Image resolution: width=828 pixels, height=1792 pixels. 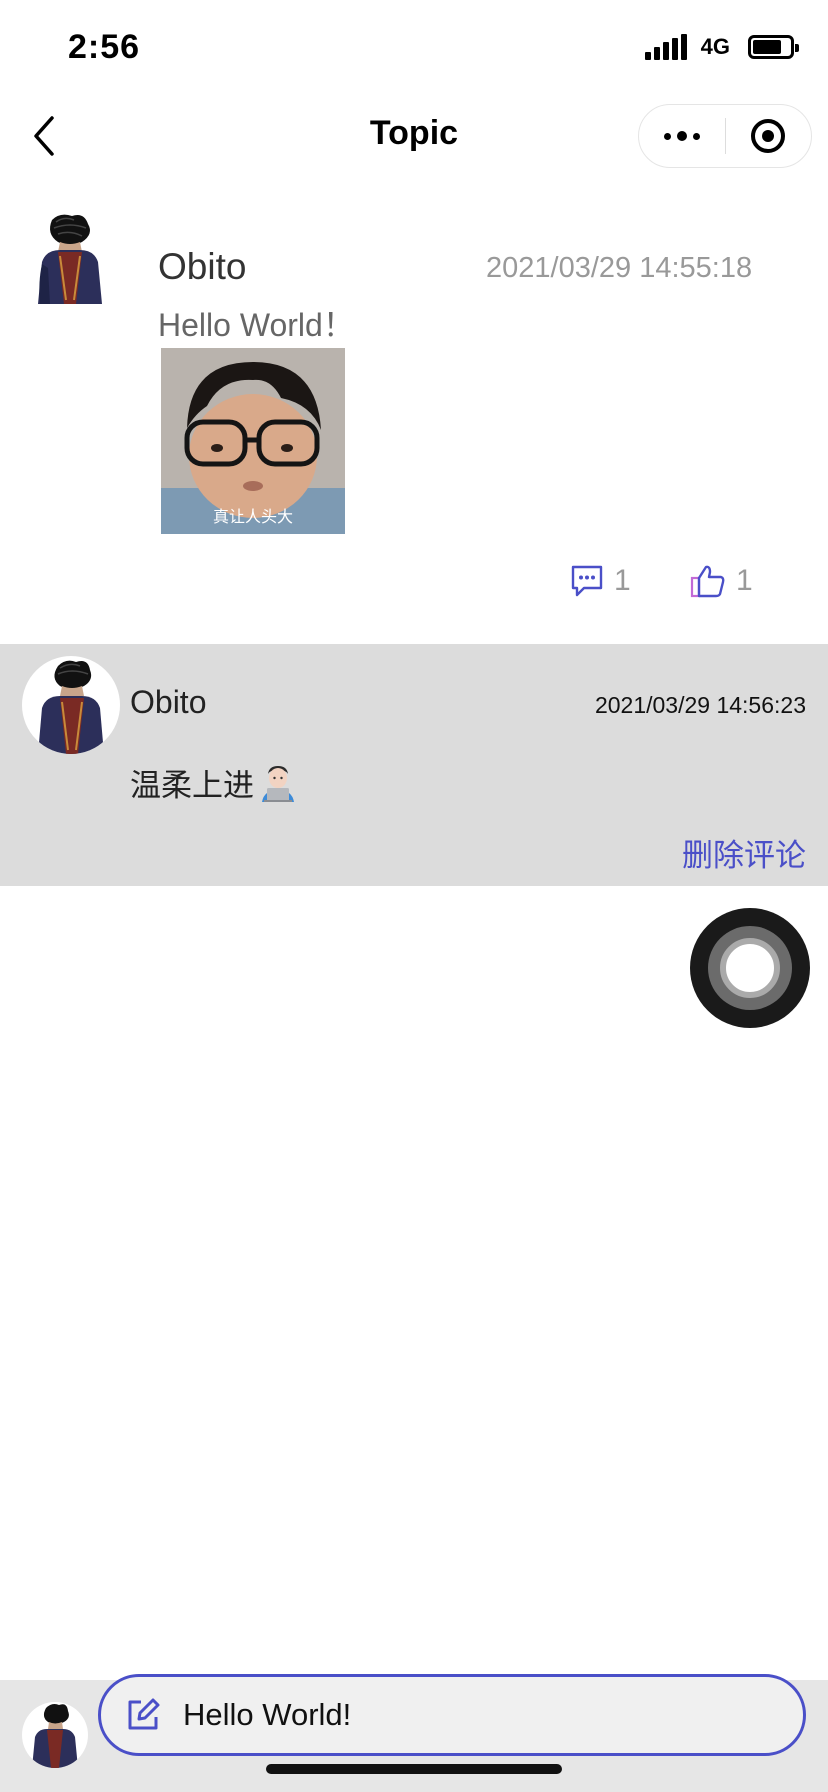 I want to click on post-text: Hello World！, so click(x=256, y=325).